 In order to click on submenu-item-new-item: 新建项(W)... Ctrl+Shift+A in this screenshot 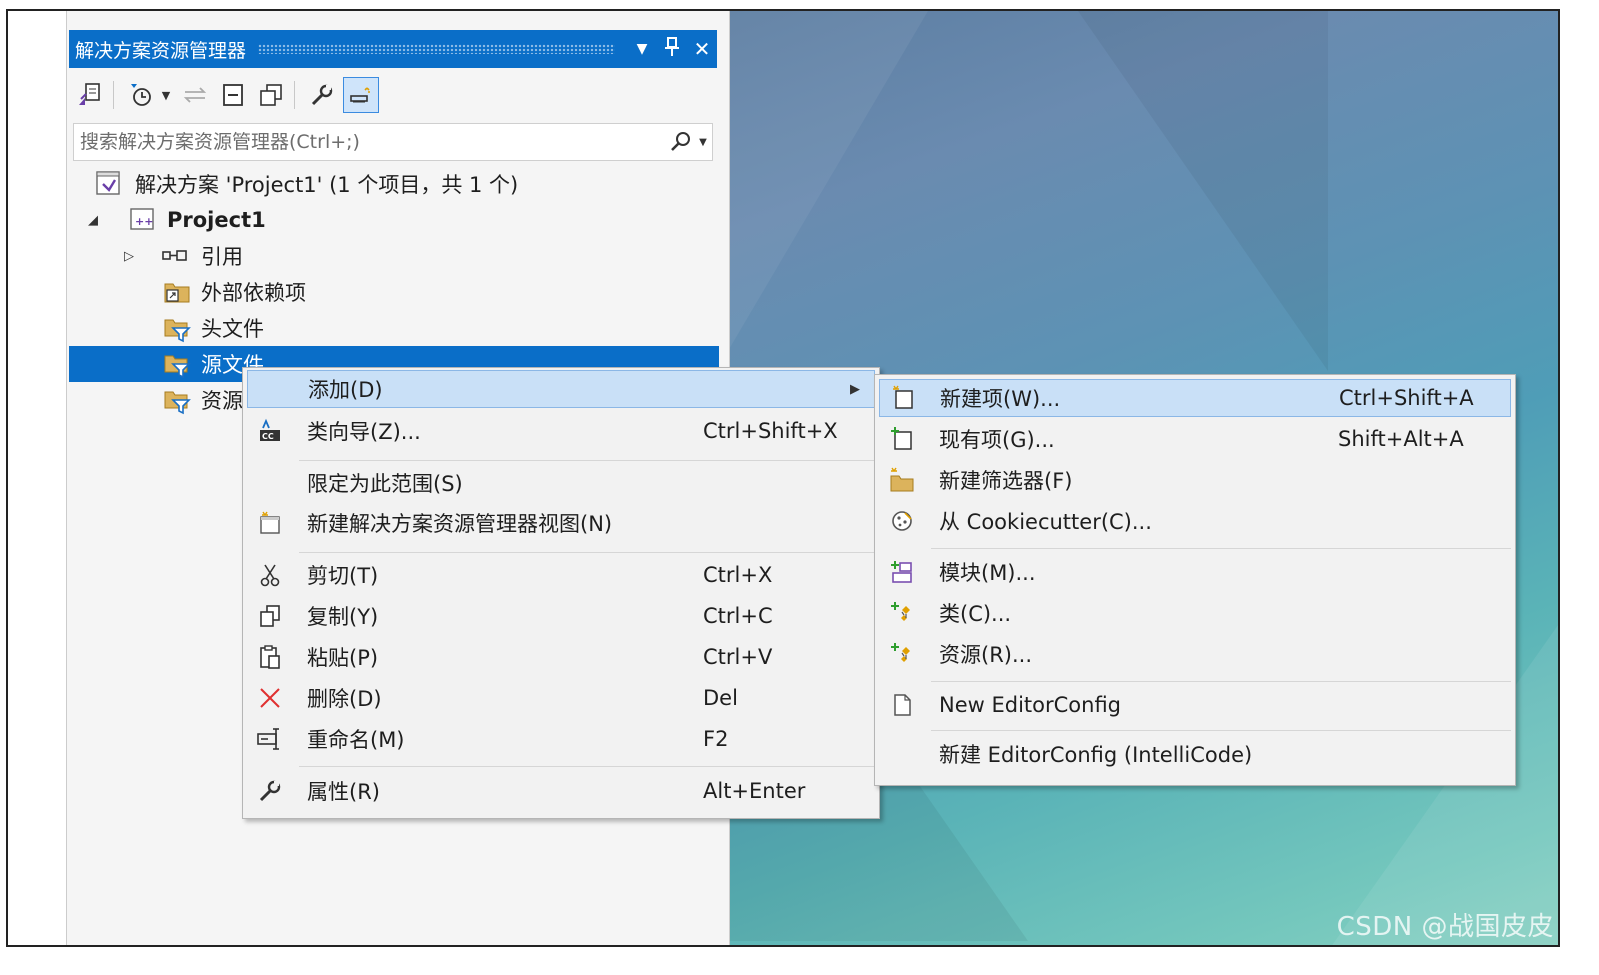, I will do `click(1195, 398)`.